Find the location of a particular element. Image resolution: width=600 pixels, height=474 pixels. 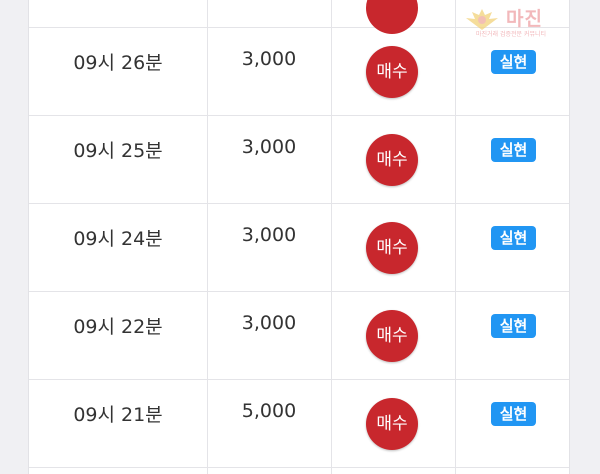

trade-amount: 5,000 is located at coordinates (269, 411).